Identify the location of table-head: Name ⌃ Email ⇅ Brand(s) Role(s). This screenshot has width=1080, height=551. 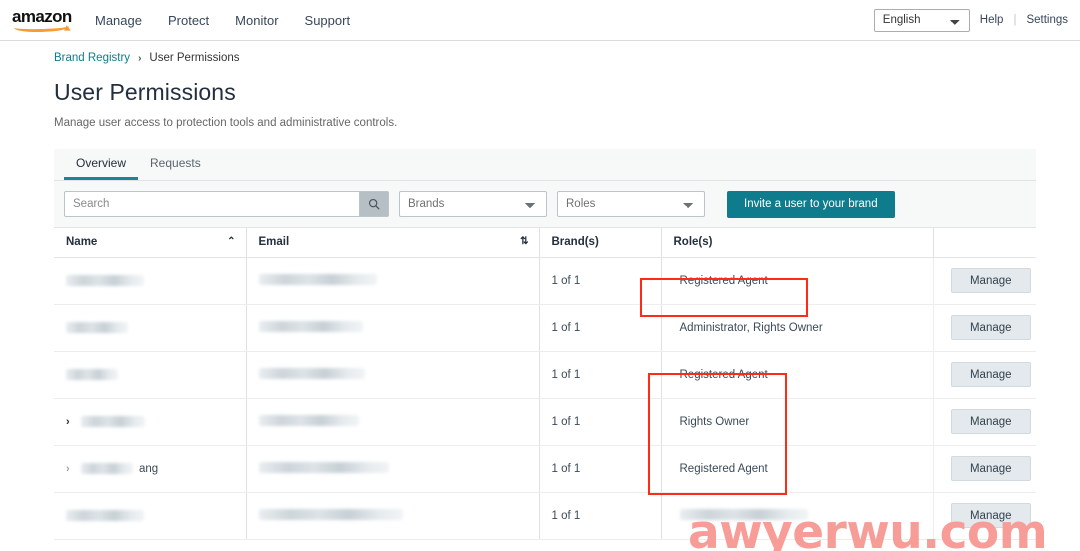
(545, 243).